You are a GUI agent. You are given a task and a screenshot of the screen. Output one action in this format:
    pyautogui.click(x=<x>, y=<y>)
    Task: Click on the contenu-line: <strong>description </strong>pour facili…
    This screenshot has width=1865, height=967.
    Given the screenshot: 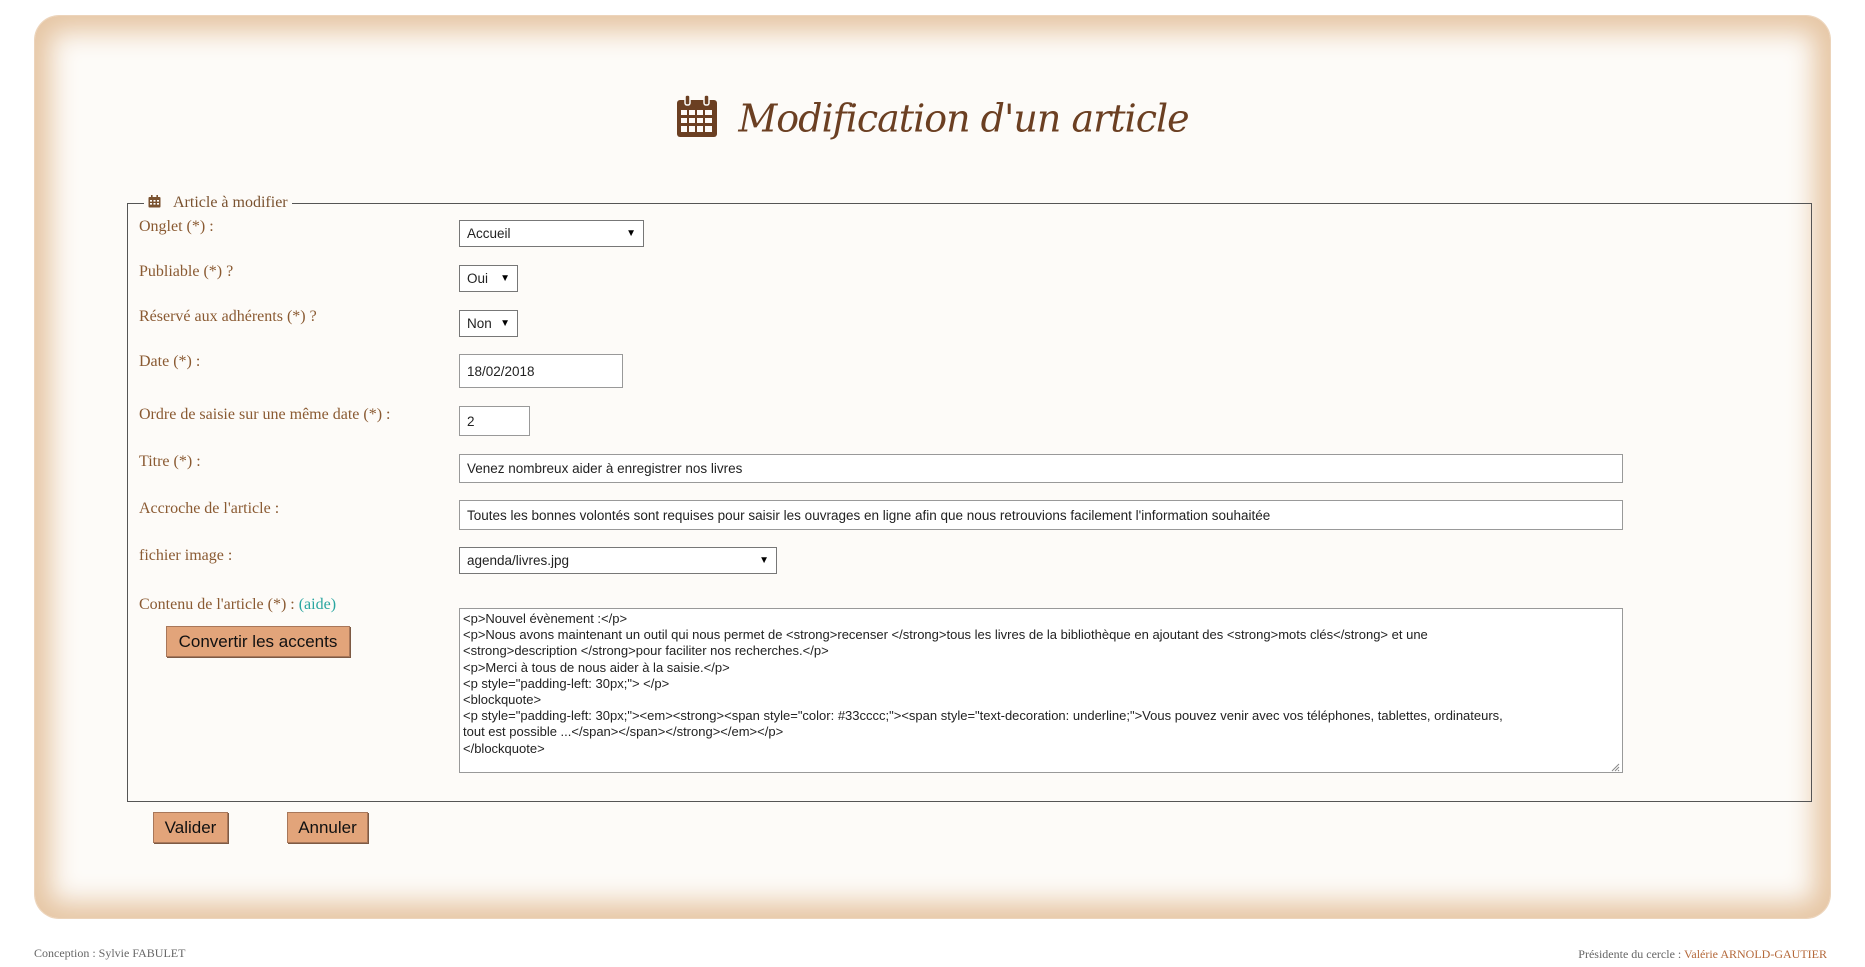 What is the action you would take?
    pyautogui.click(x=646, y=651)
    